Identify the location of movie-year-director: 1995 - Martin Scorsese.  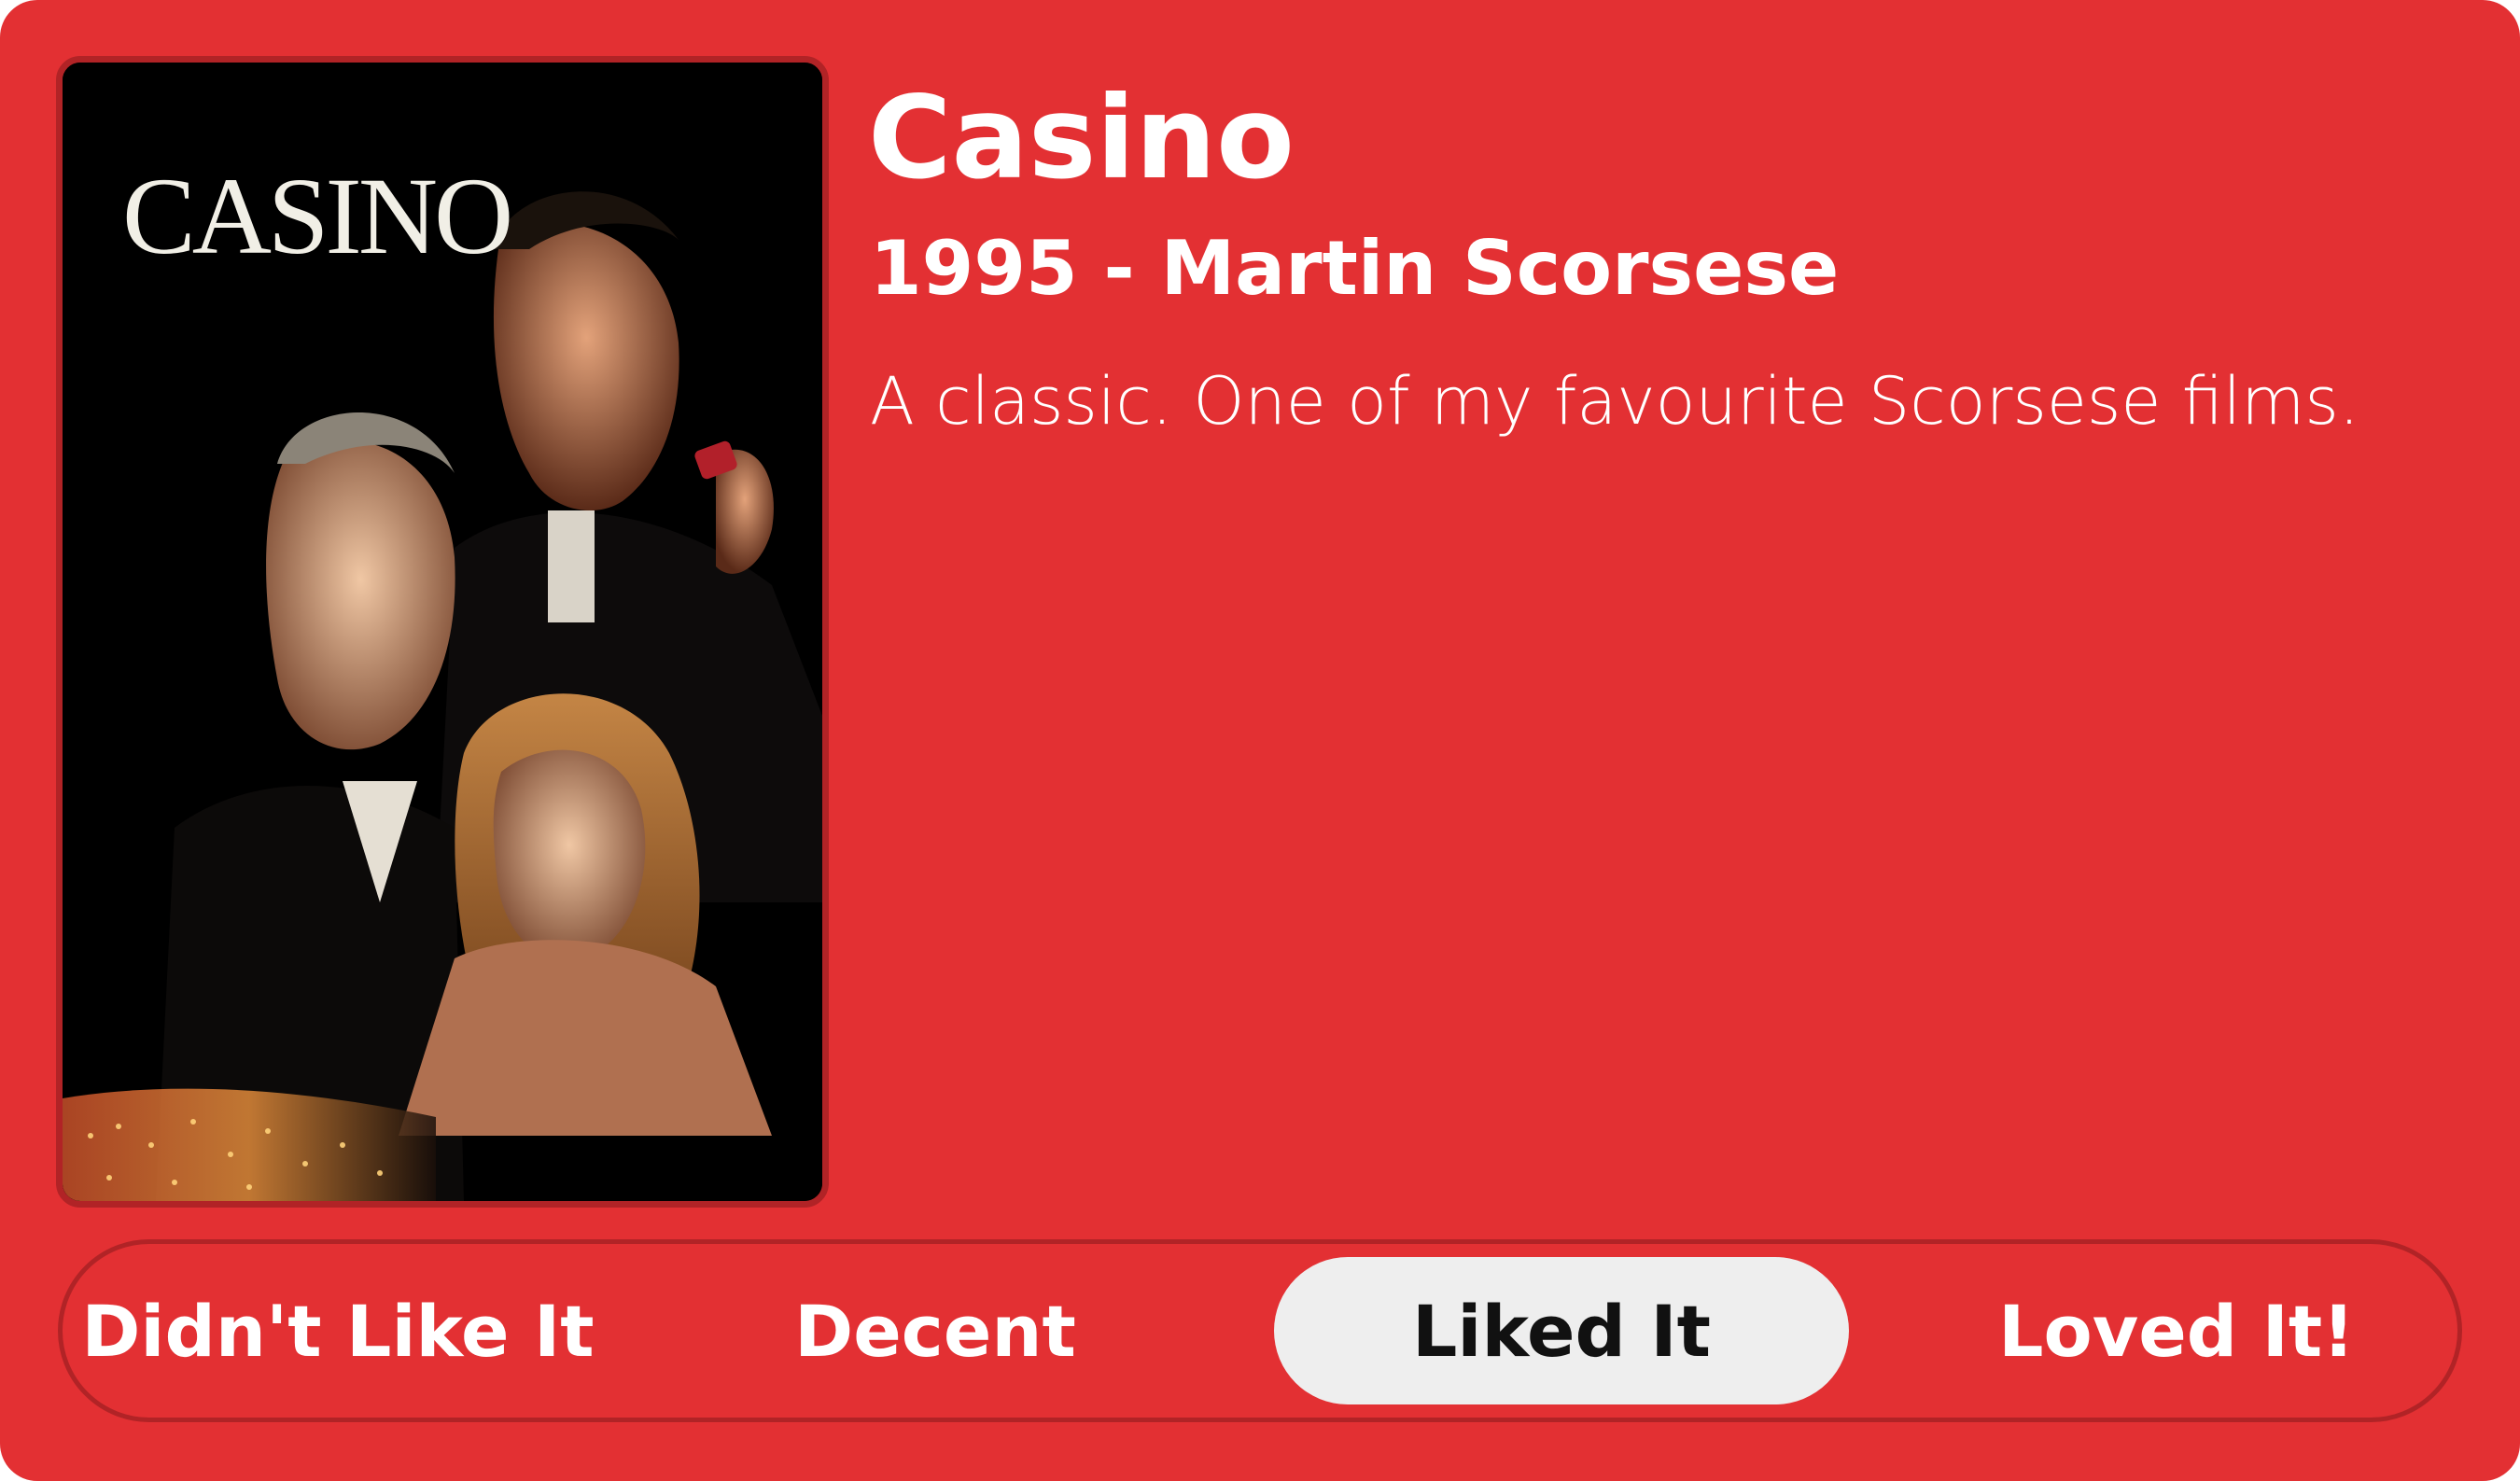
(1355, 268).